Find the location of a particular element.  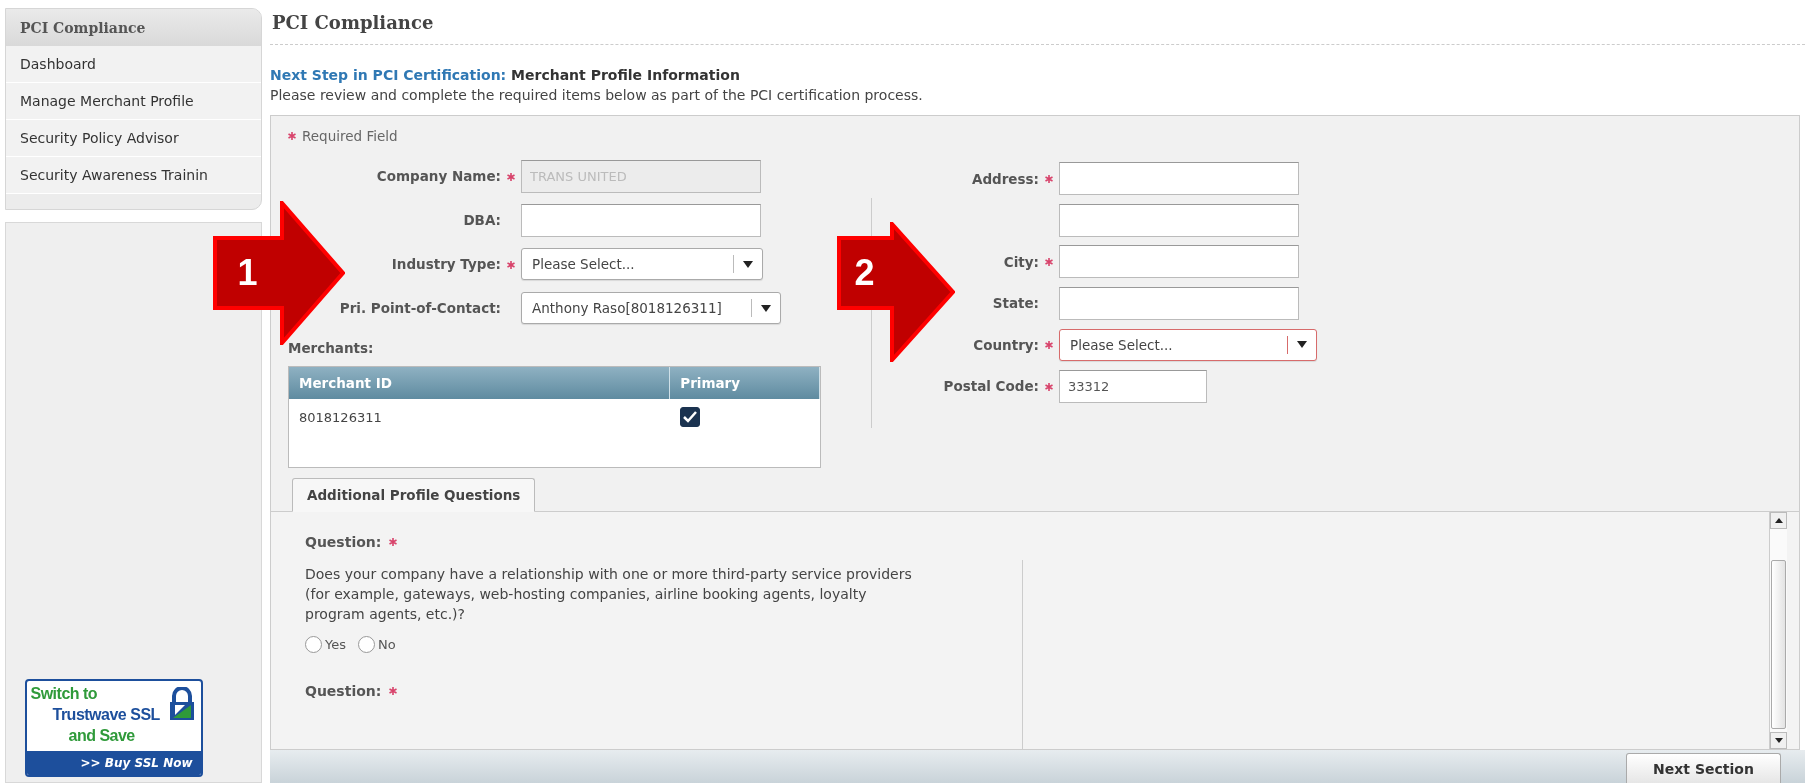

field-label: DBA: is located at coordinates (481, 220).